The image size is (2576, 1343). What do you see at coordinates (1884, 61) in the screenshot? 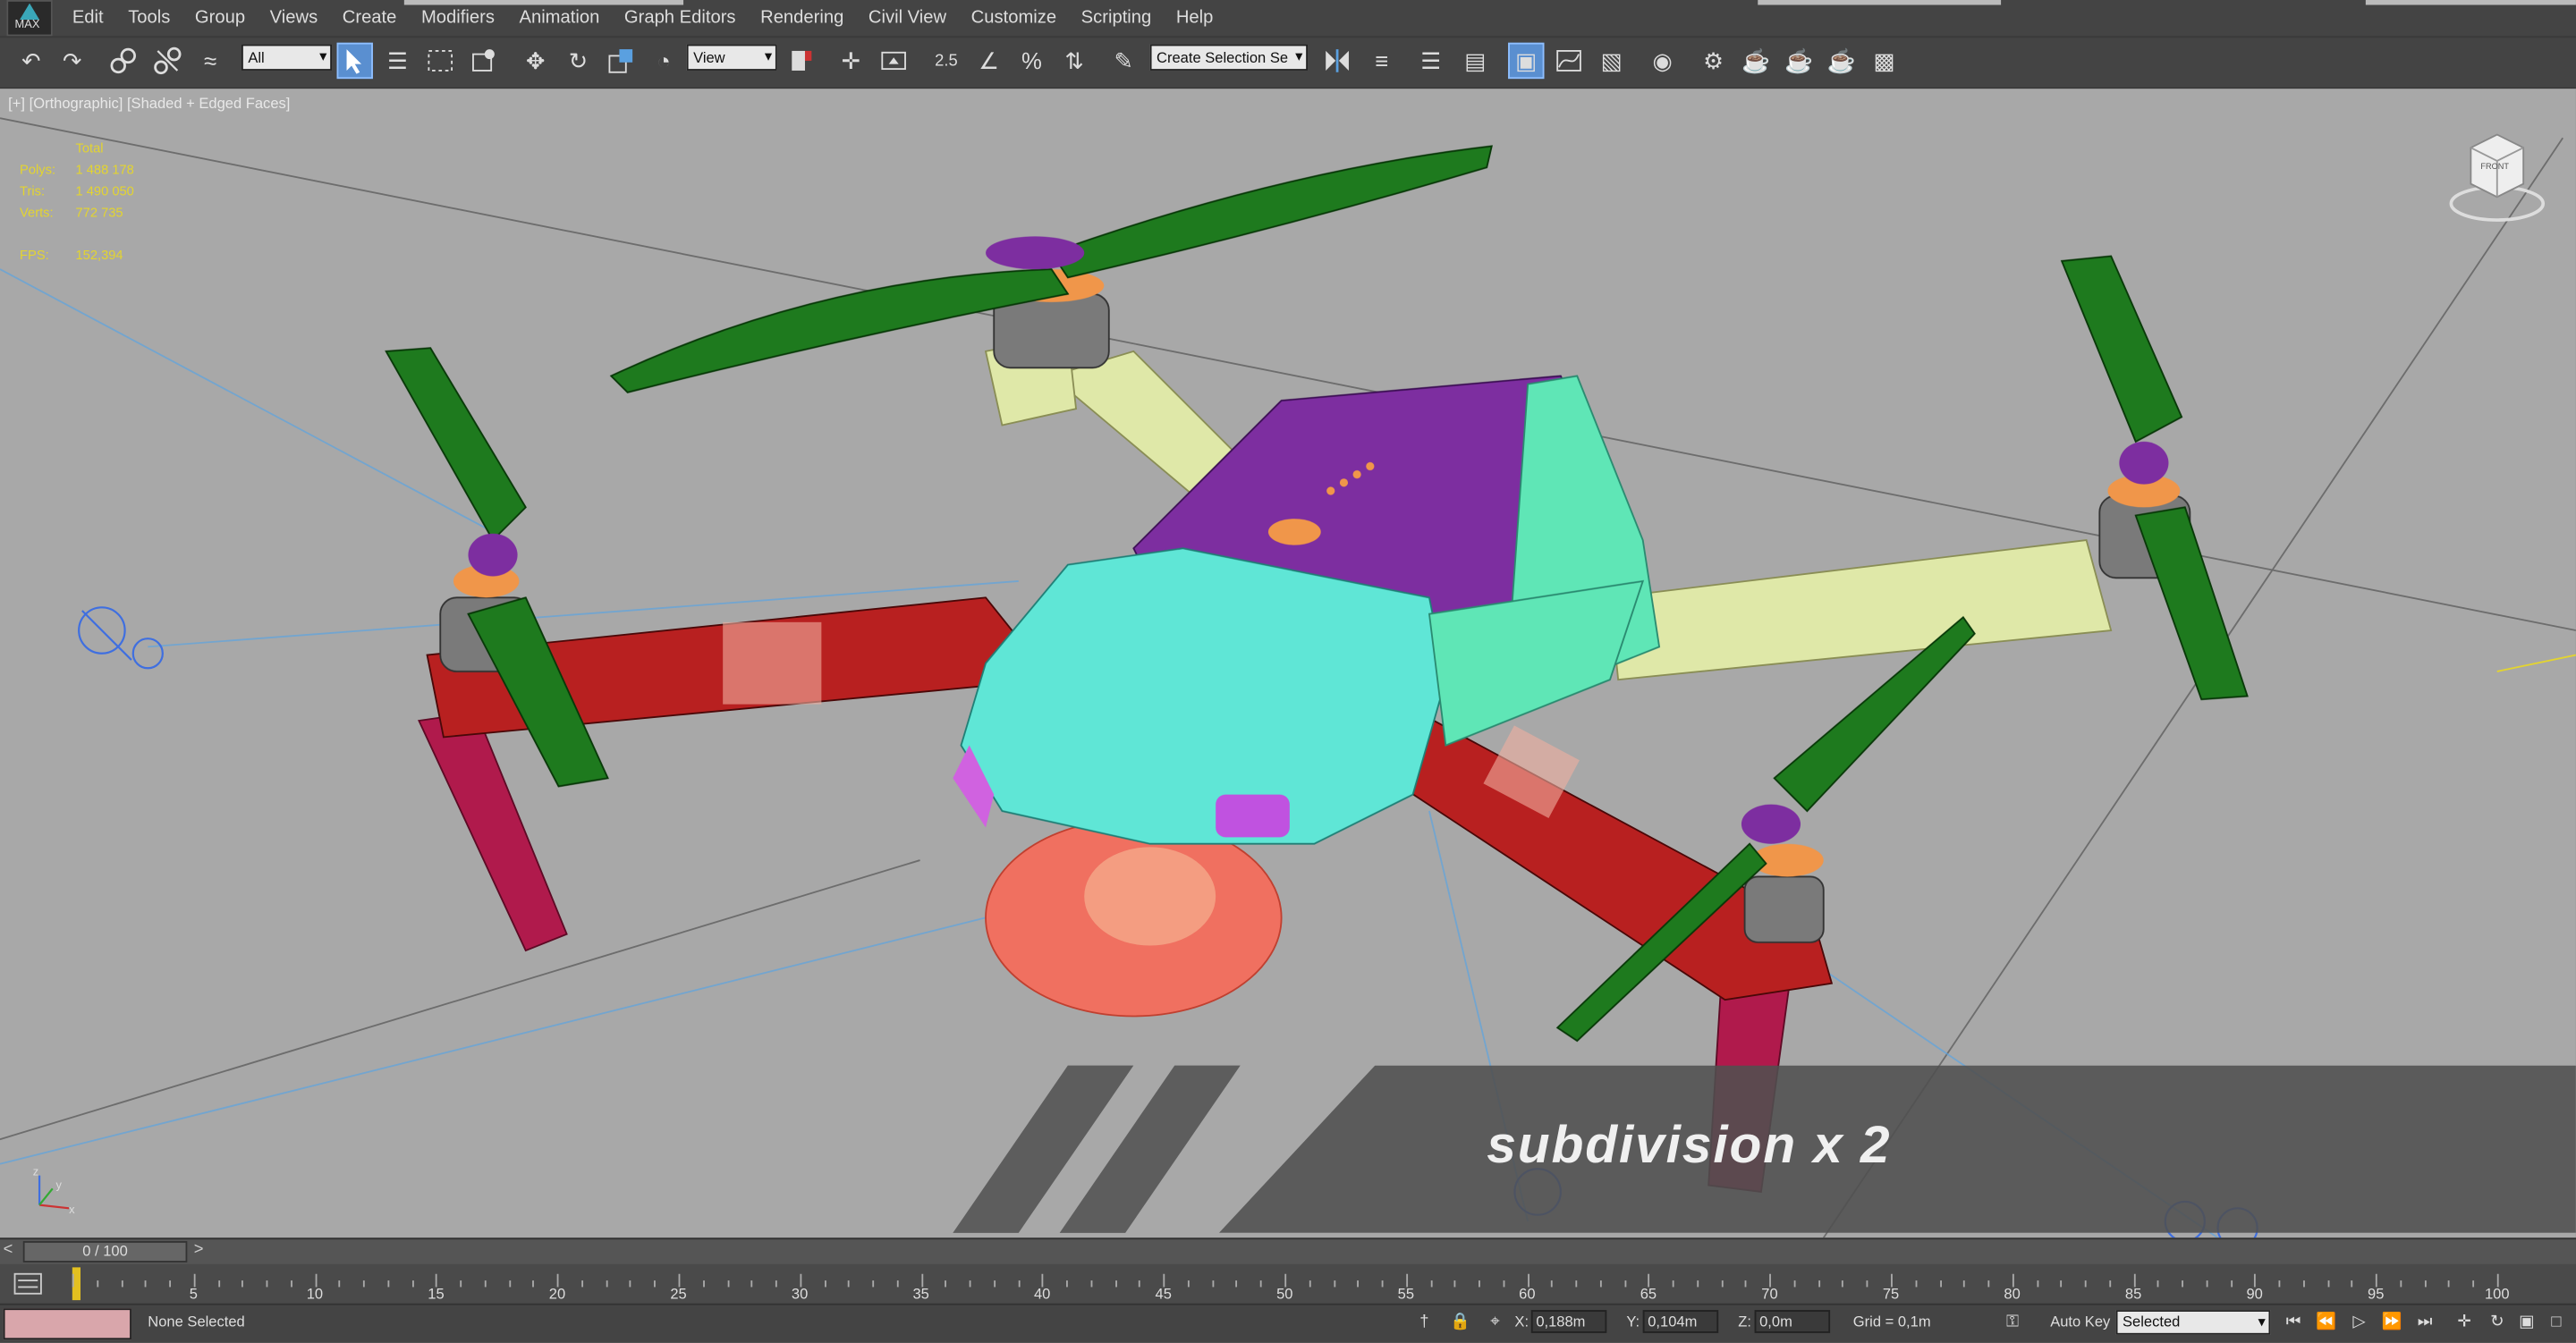
I see `render-online-icon: ▩` at bounding box center [1884, 61].